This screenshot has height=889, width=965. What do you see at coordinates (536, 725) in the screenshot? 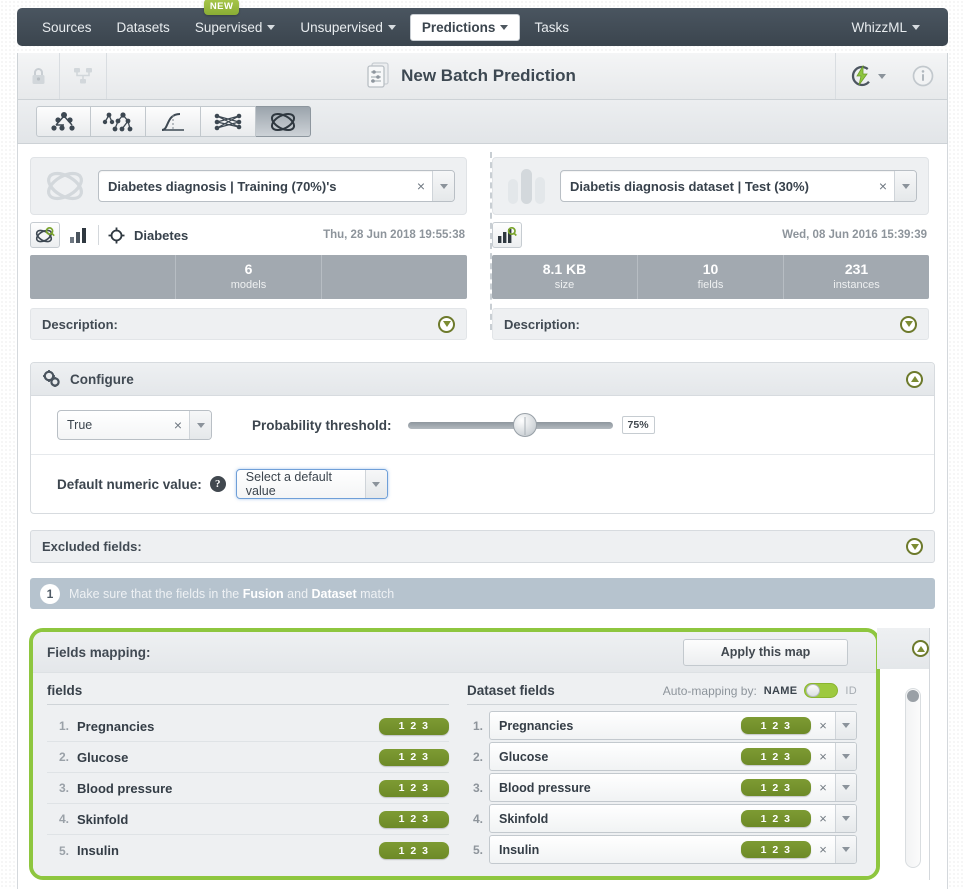
I see `field-name: Pregnancies` at bounding box center [536, 725].